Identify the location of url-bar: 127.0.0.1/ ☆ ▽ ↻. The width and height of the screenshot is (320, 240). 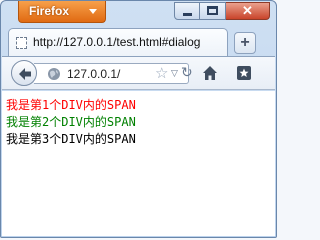
(113, 73).